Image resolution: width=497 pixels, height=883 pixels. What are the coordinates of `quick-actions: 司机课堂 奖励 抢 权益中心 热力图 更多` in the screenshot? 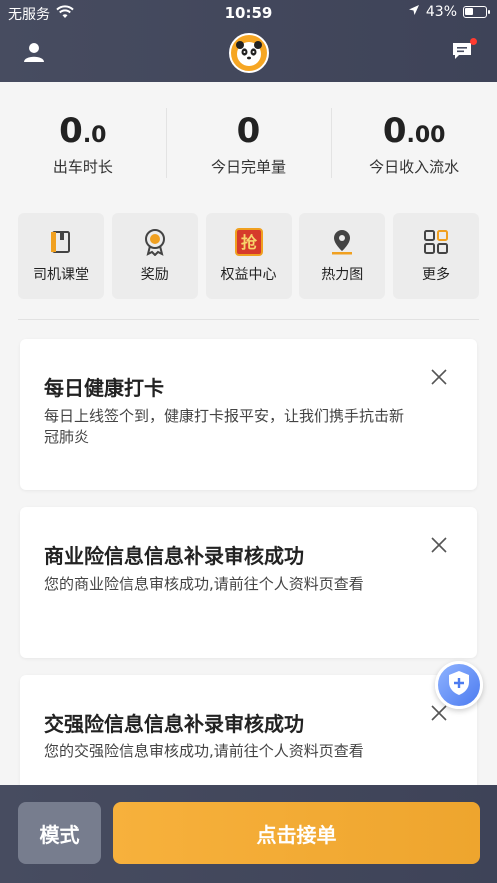 It's located at (248, 256).